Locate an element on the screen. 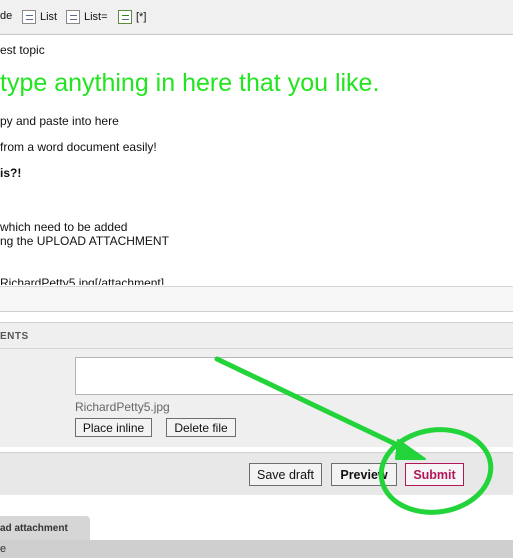  list-item-icon is located at coordinates (125, 17).